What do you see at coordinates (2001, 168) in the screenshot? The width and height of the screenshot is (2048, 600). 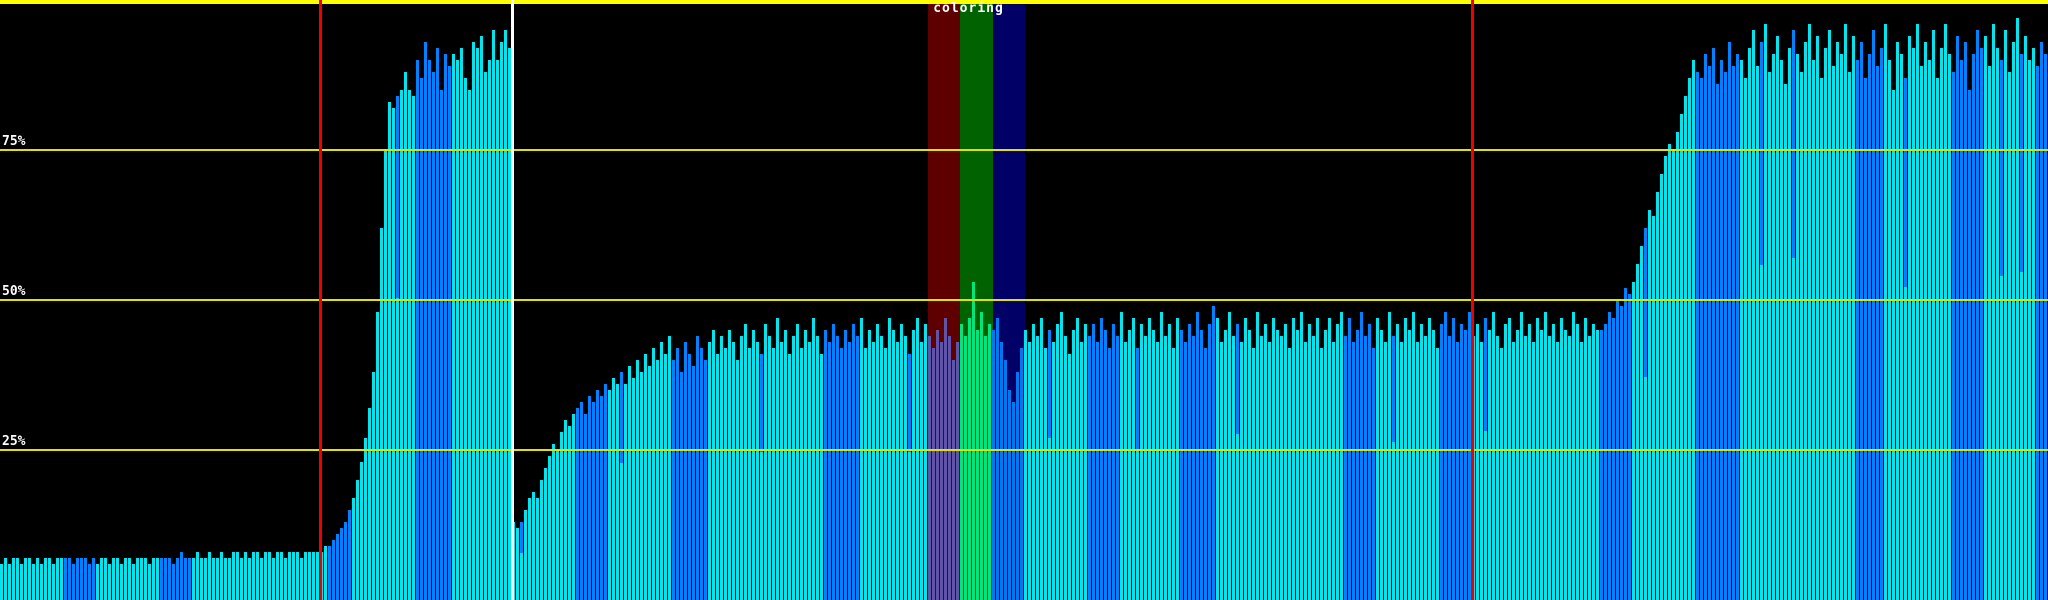 I see `histogram-bar-tip` at bounding box center [2001, 168].